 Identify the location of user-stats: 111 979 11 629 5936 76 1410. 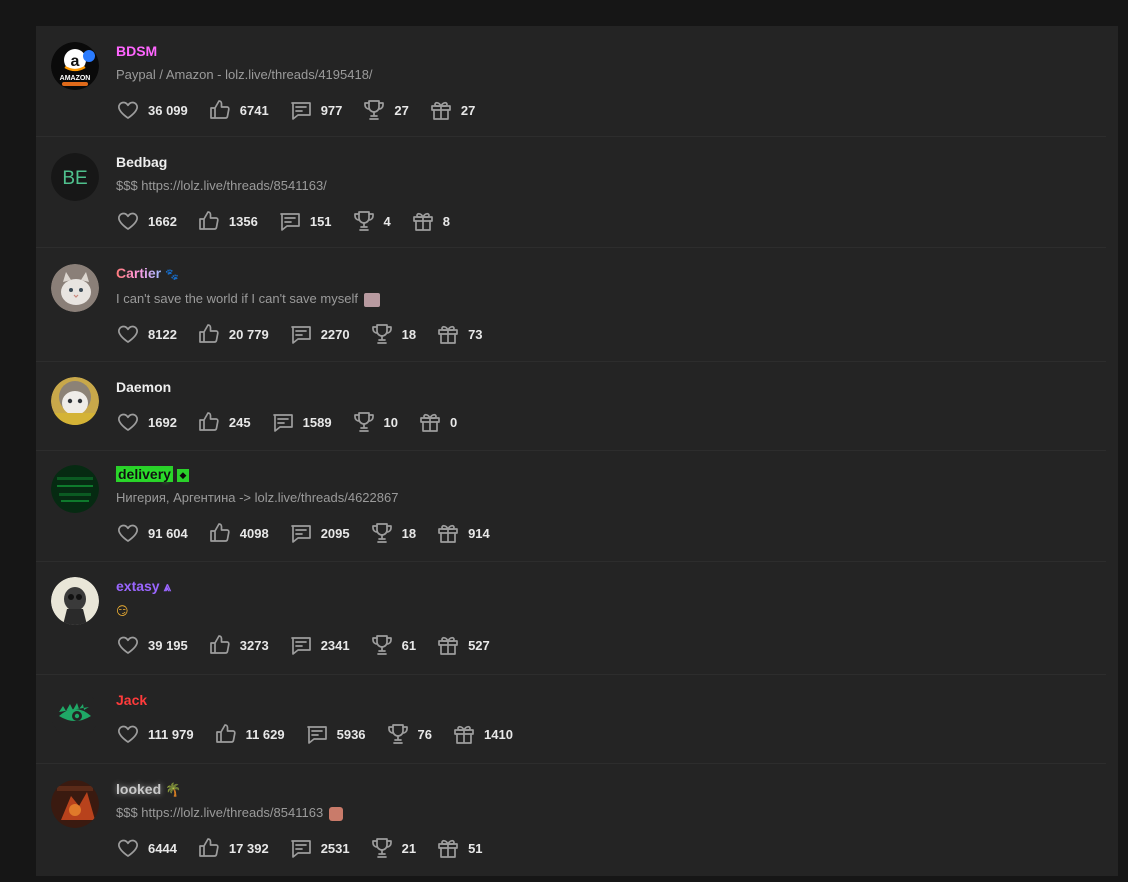
(324, 734).